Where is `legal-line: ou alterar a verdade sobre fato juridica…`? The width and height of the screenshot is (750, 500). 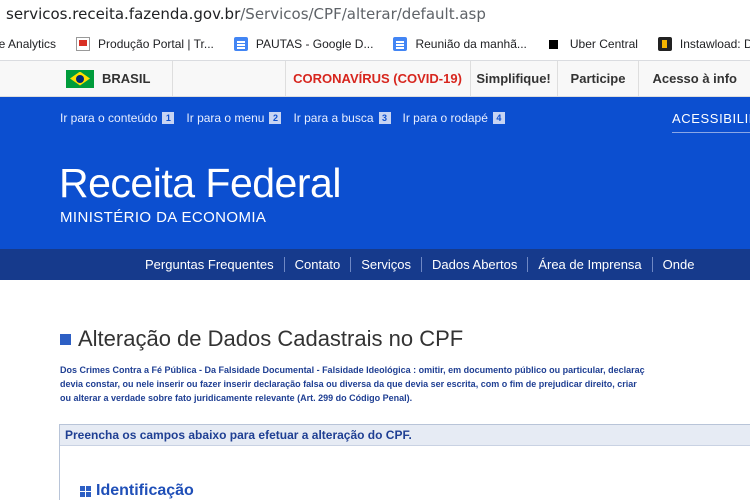
legal-line: ou alterar a verdade sobre fato juridica… is located at coordinates (236, 398).